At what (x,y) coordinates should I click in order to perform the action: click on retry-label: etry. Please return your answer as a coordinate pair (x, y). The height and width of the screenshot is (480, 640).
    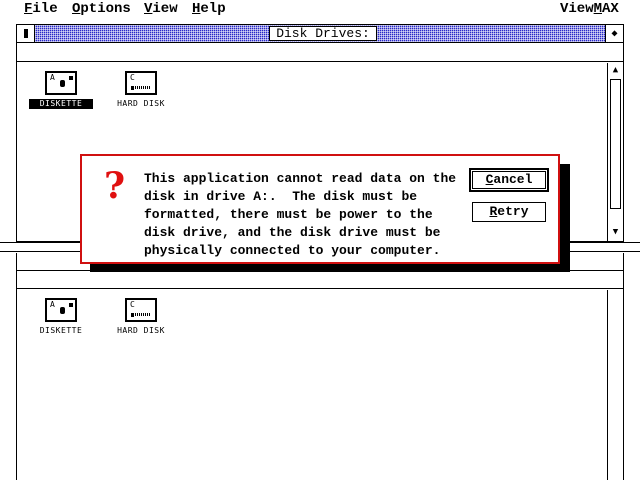
    Looking at the image, I should click on (513, 211).